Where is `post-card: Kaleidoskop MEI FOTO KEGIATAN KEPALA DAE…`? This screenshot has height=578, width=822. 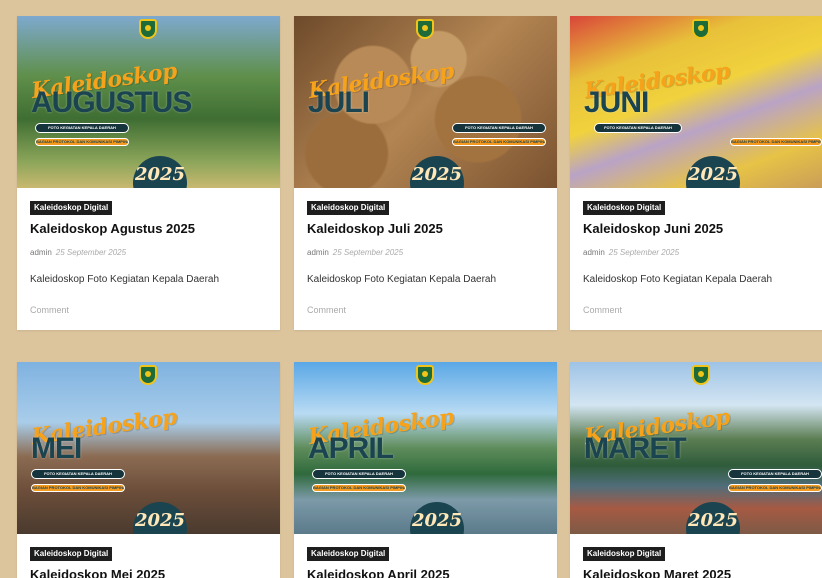 post-card: Kaleidoskop MEI FOTO KEGIATAN KEPALA DAE… is located at coordinates (148, 470).